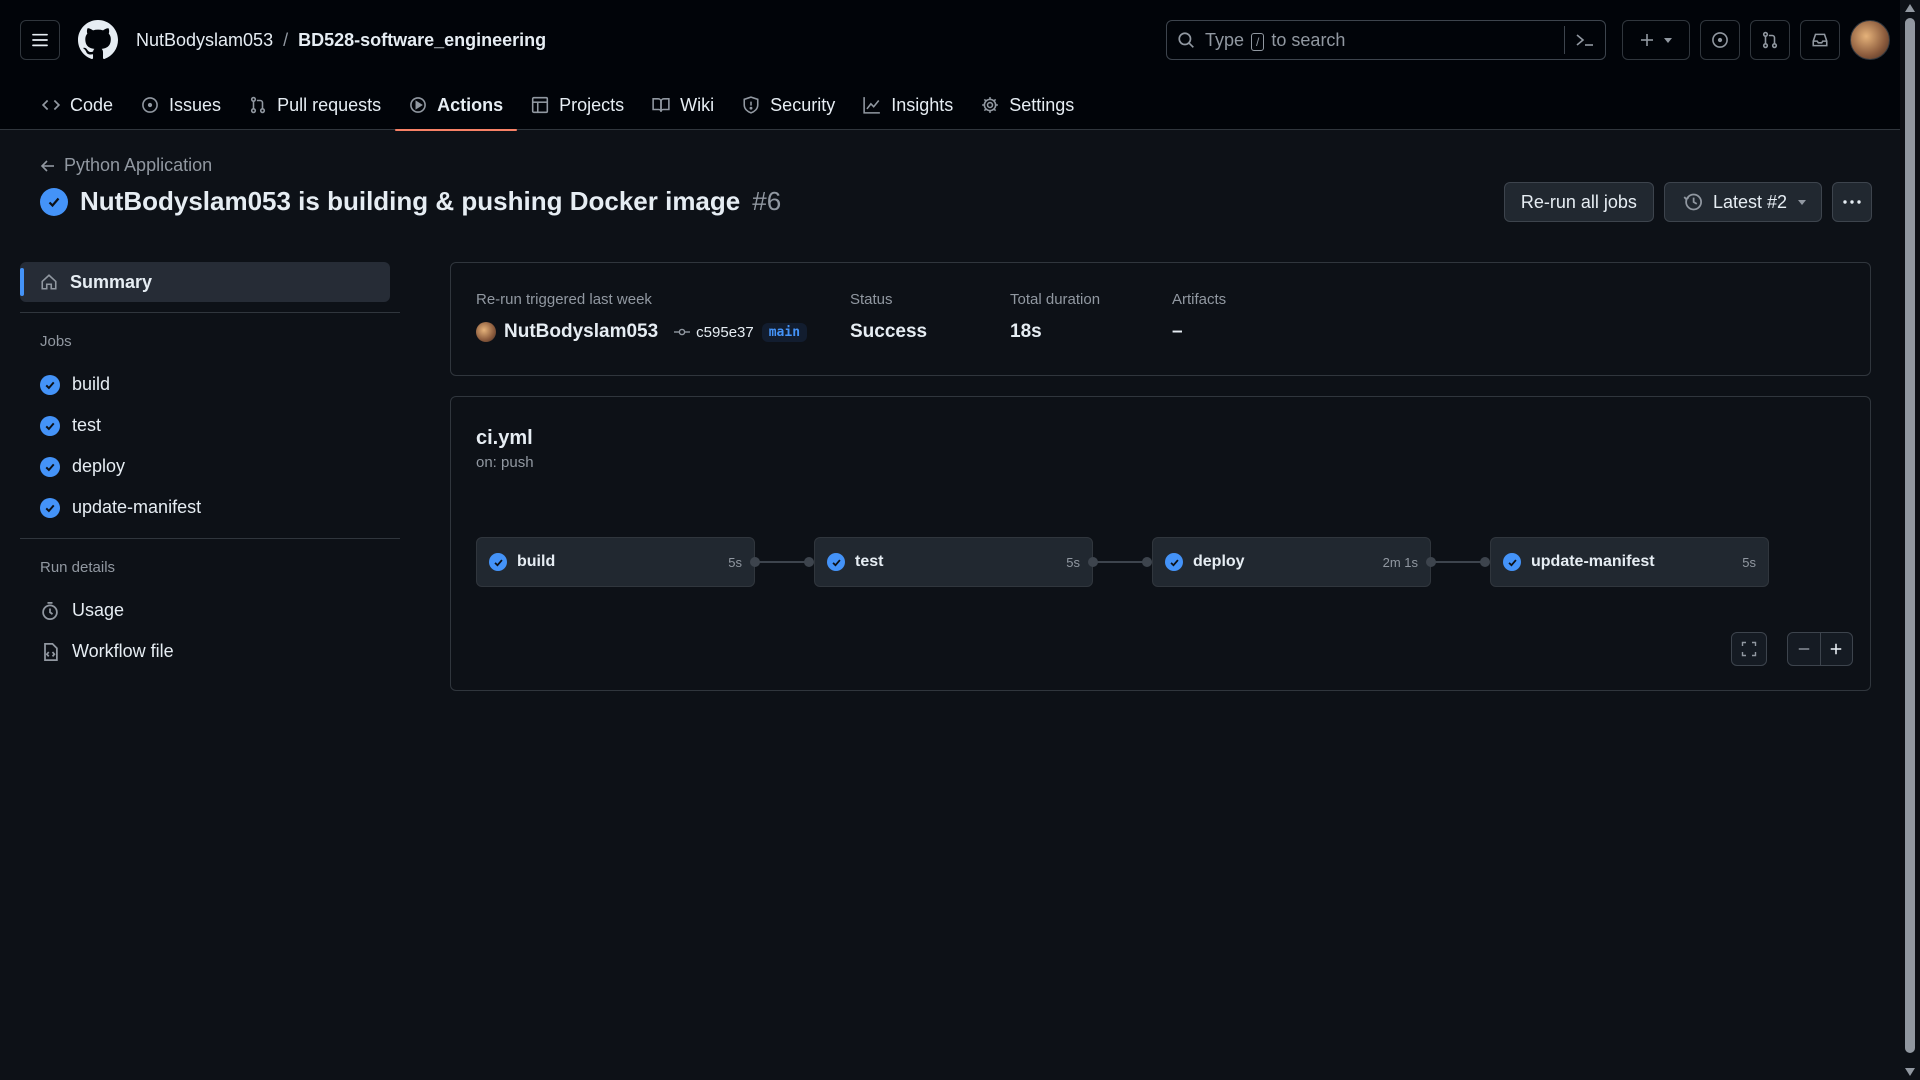 The image size is (1920, 1080). I want to click on search-icon, so click(1186, 40).